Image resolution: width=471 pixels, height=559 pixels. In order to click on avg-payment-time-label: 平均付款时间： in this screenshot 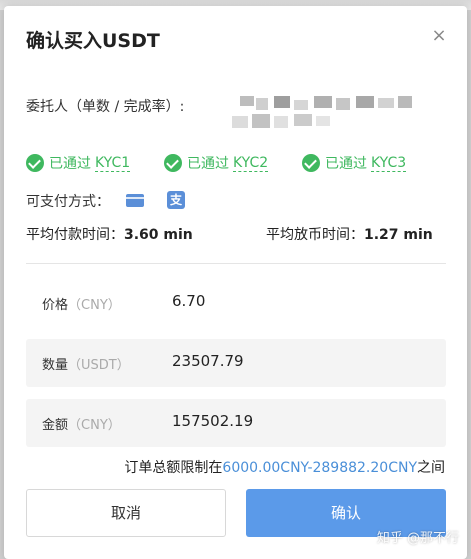, I will do `click(75, 235)`.